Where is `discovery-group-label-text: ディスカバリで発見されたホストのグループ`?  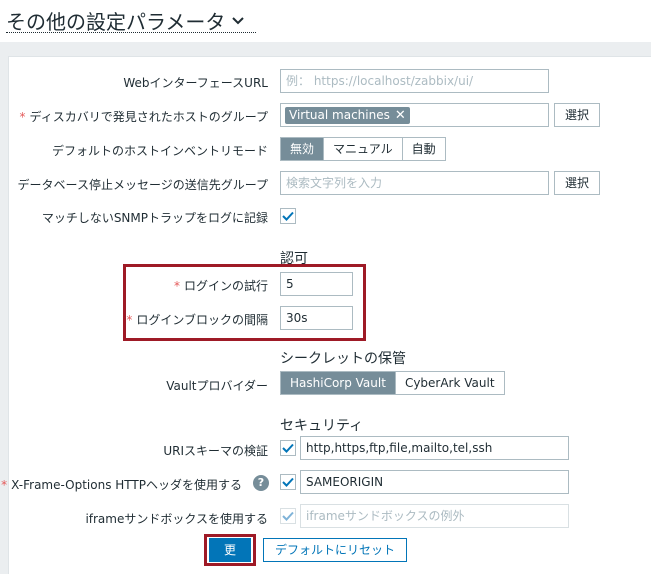 discovery-group-label-text: ディスカバリで発見されたホストのグループ is located at coordinates (148, 117).